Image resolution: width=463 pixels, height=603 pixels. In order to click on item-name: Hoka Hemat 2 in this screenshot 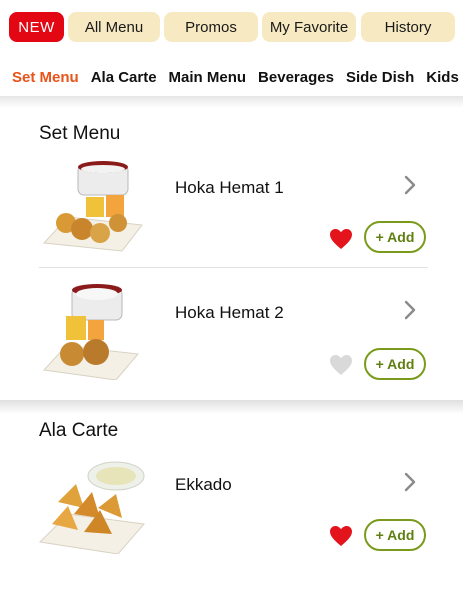, I will do `click(229, 312)`.